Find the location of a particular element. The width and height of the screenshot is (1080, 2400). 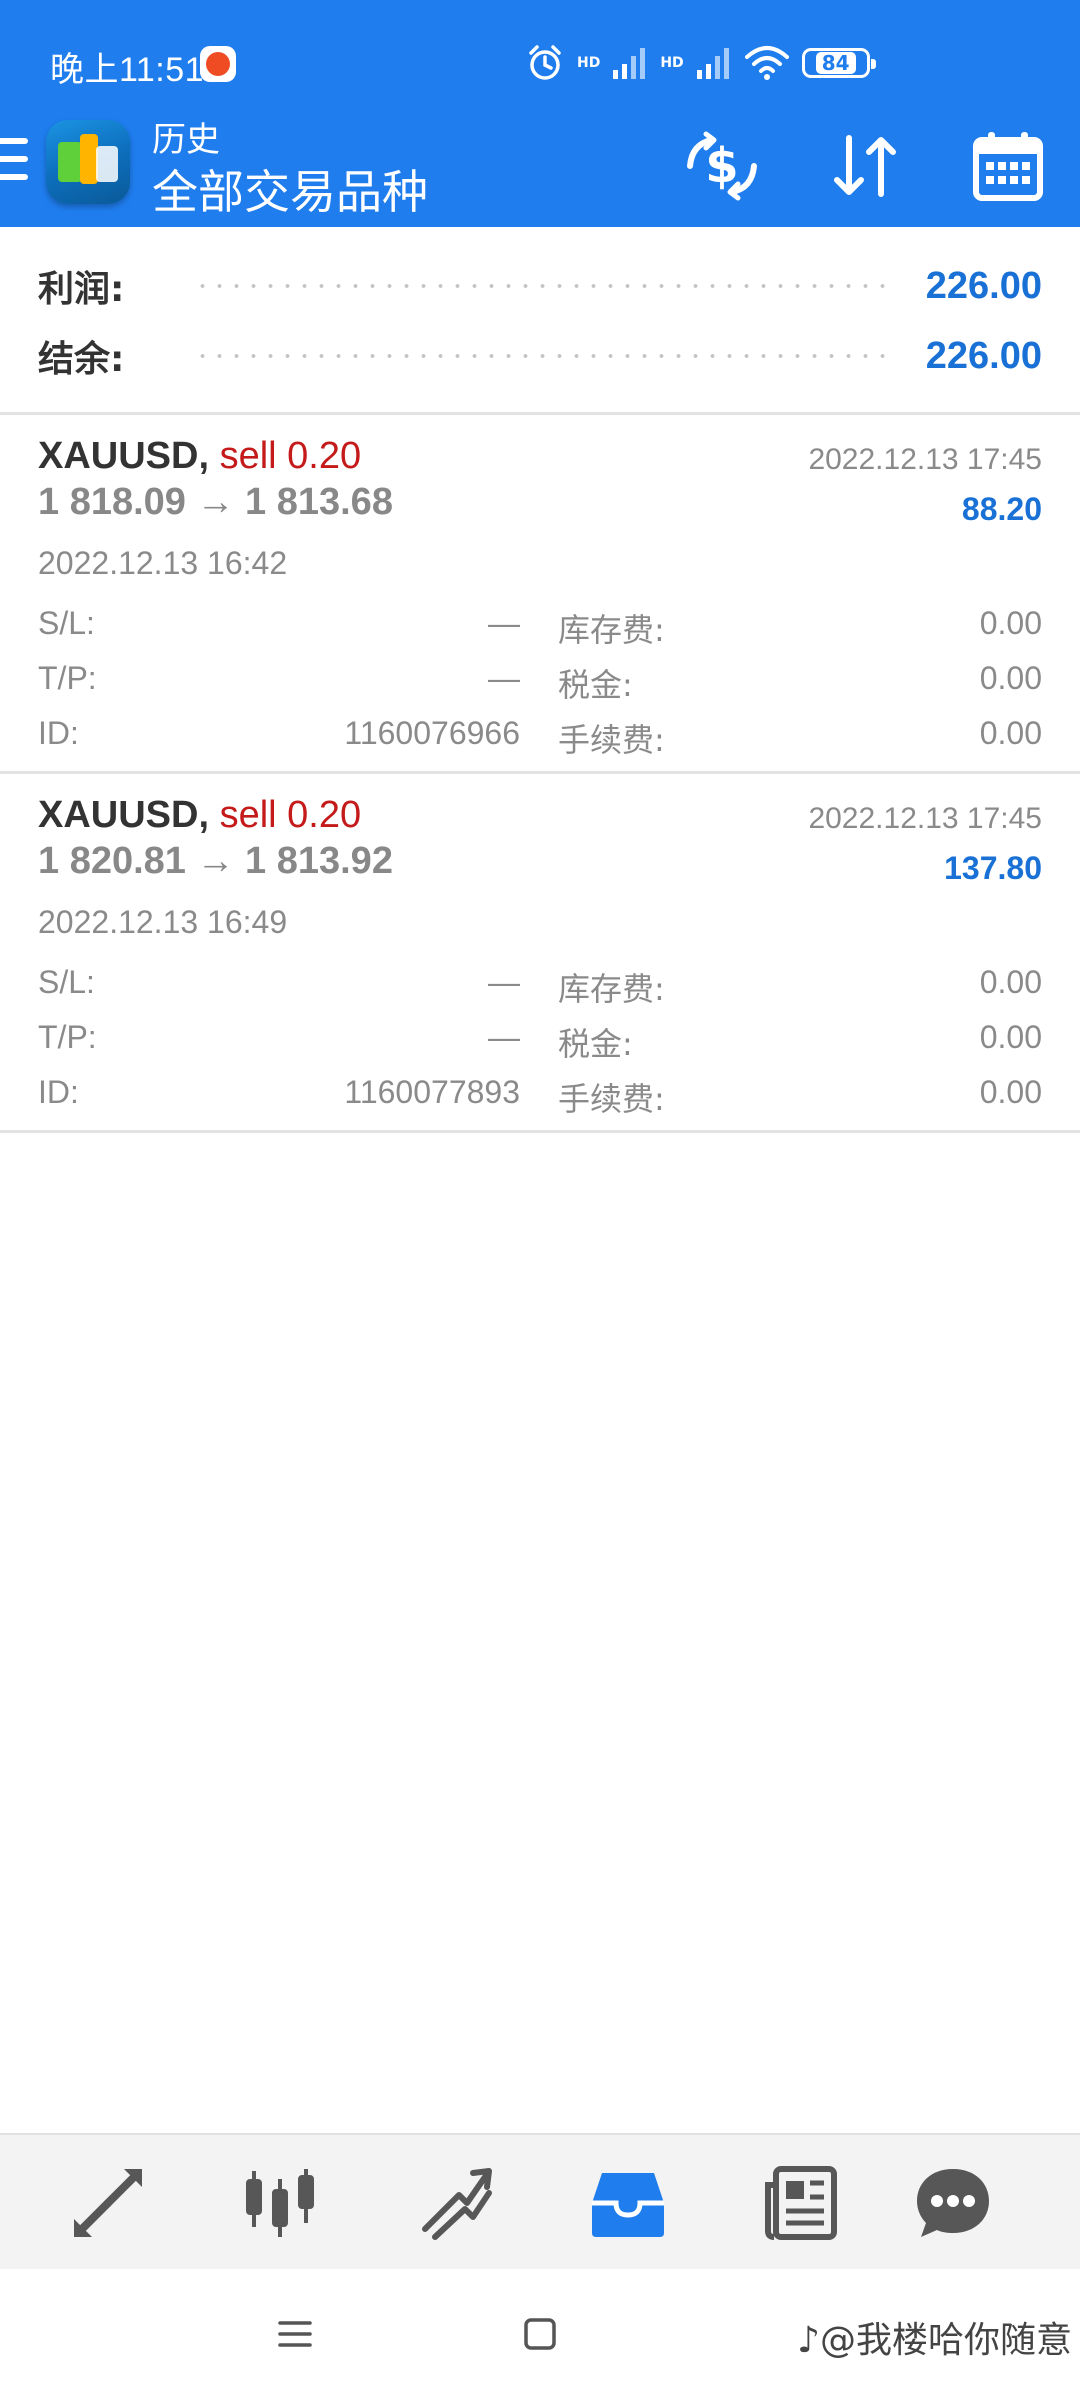

id-value: 1160076966 is located at coordinates (432, 733).